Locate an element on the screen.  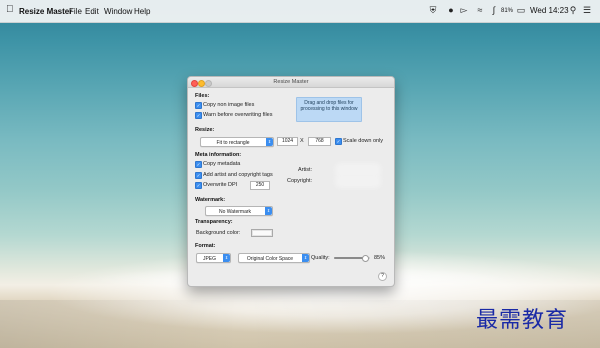
transparency-section-header: Transparency: is located at coordinates (214, 222).